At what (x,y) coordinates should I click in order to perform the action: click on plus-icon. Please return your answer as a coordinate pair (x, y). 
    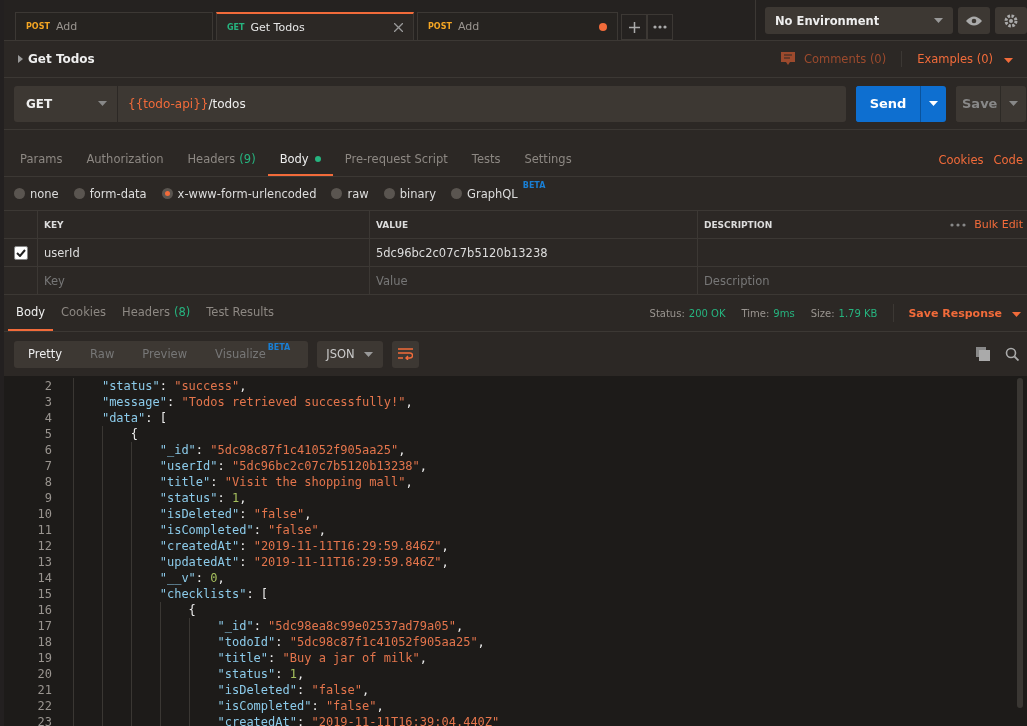
    Looking at the image, I should click on (634, 27).